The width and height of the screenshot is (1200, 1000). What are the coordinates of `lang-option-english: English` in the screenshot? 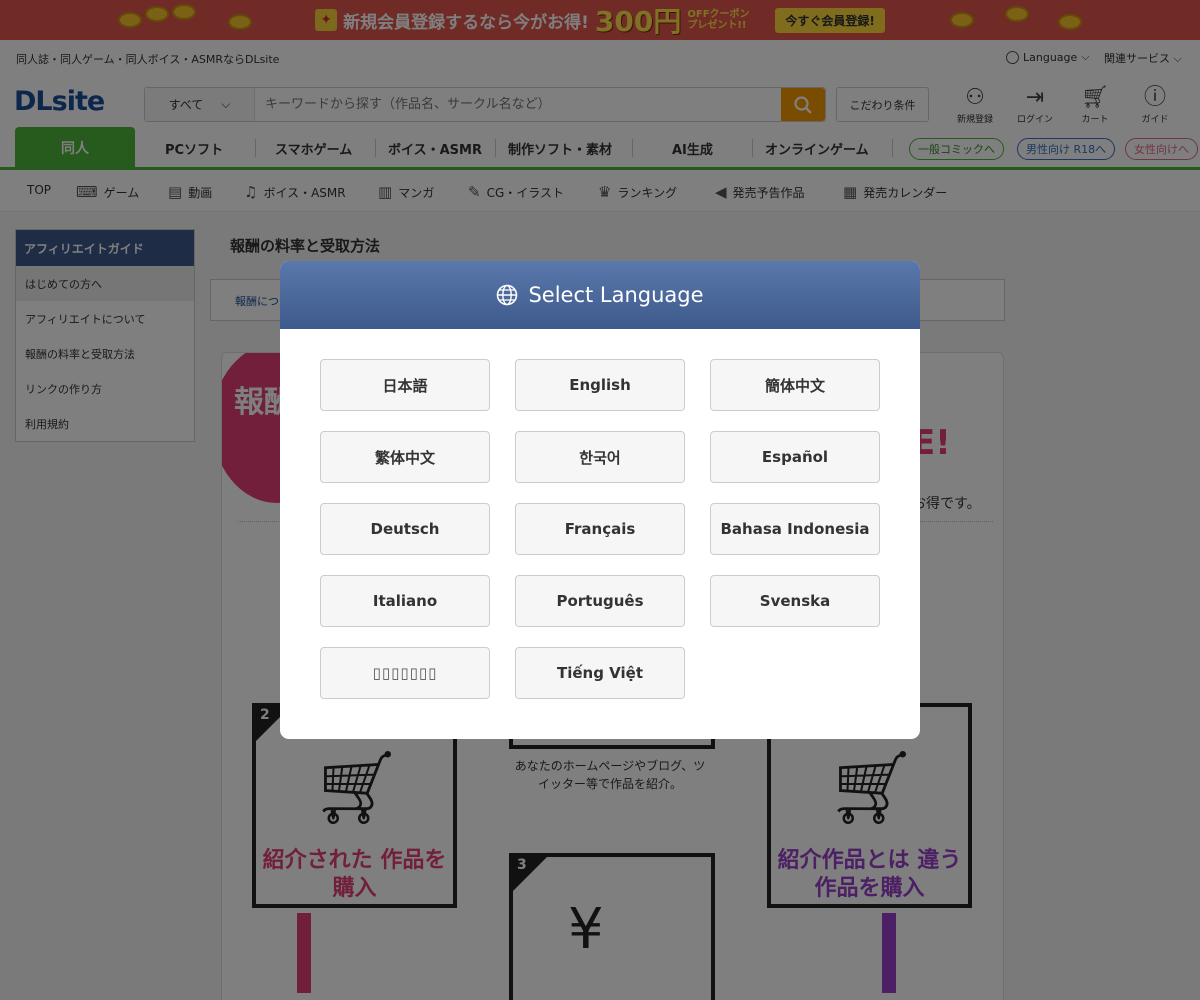 It's located at (600, 385).